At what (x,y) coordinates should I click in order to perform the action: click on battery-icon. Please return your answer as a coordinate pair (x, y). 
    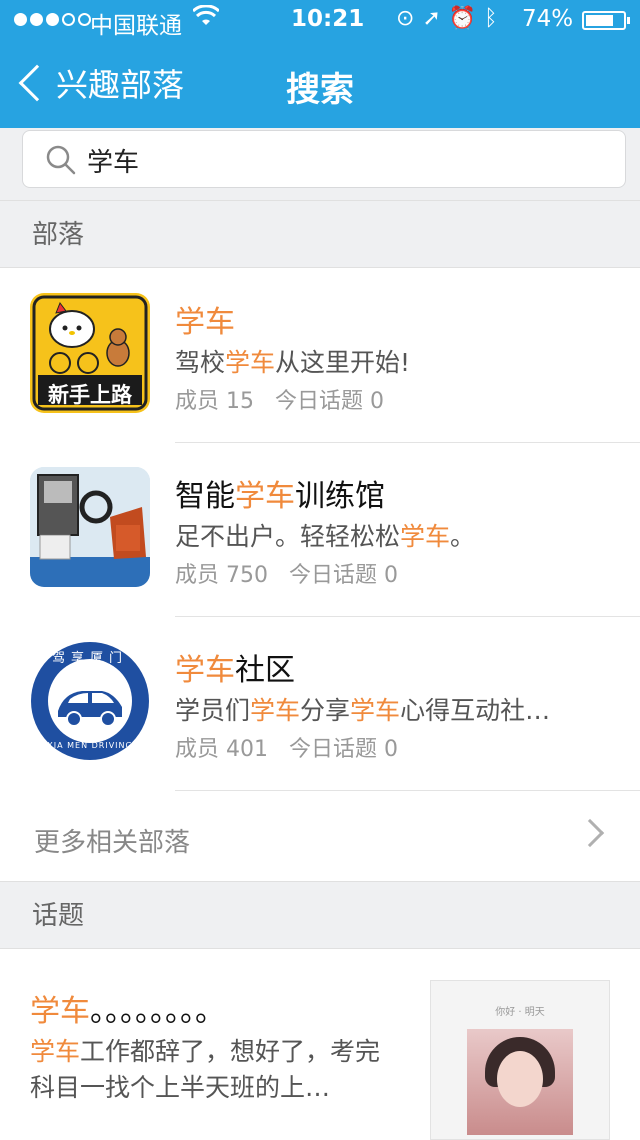
    Looking at the image, I should click on (606, 20).